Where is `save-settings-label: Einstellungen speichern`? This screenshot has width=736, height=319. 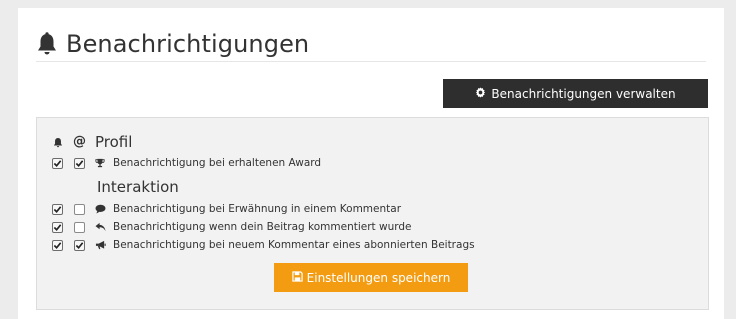
save-settings-label: Einstellungen speichern is located at coordinates (378, 277).